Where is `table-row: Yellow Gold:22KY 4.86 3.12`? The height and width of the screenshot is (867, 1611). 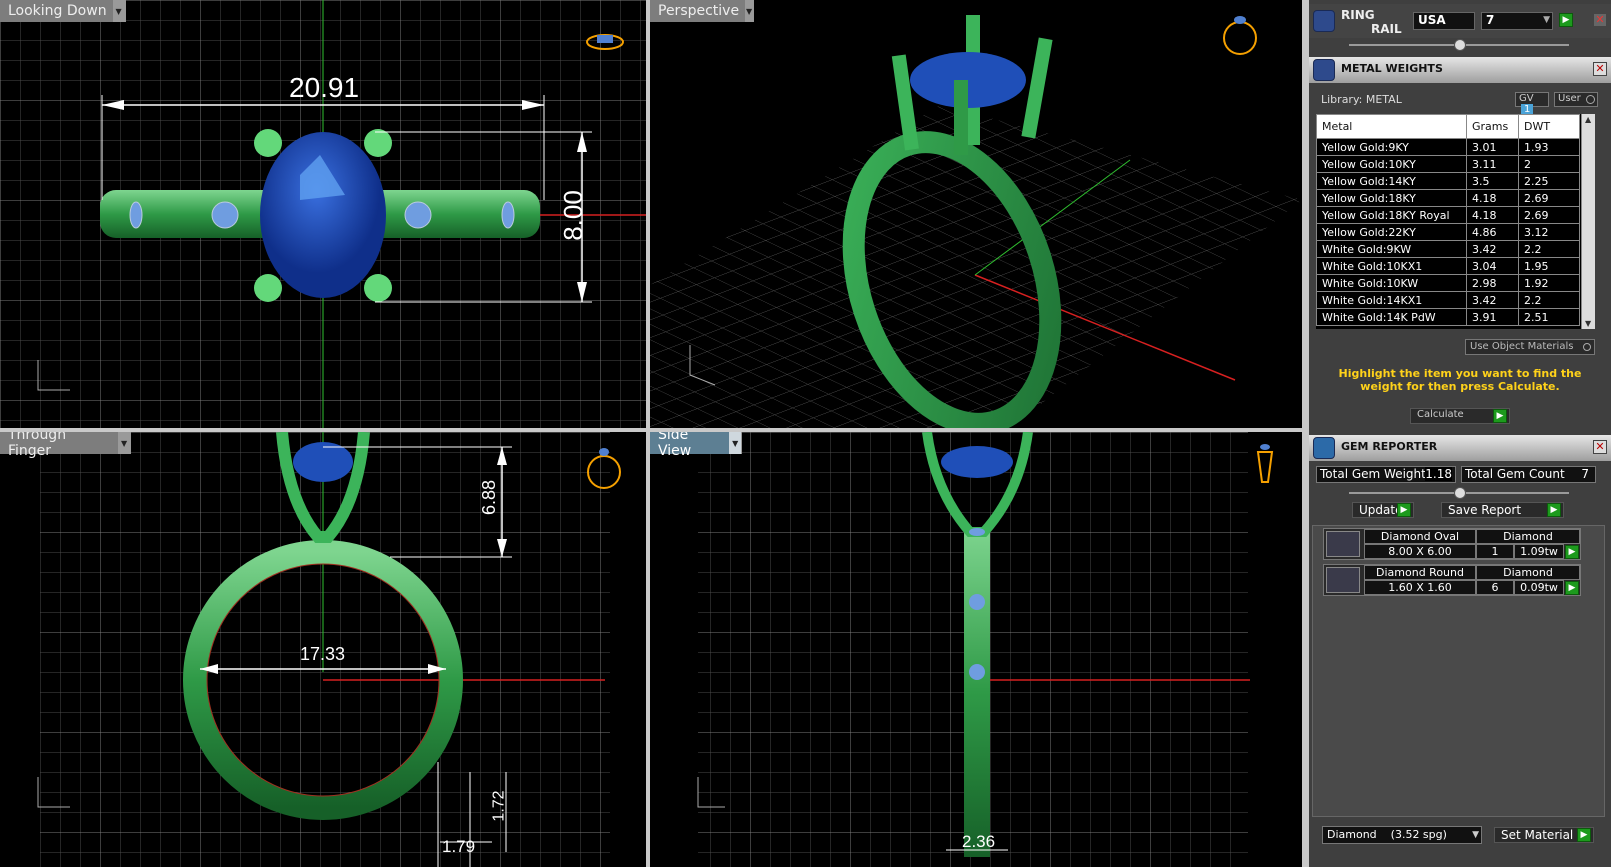
table-row: Yellow Gold:22KY 4.86 3.12 is located at coordinates (1448, 232).